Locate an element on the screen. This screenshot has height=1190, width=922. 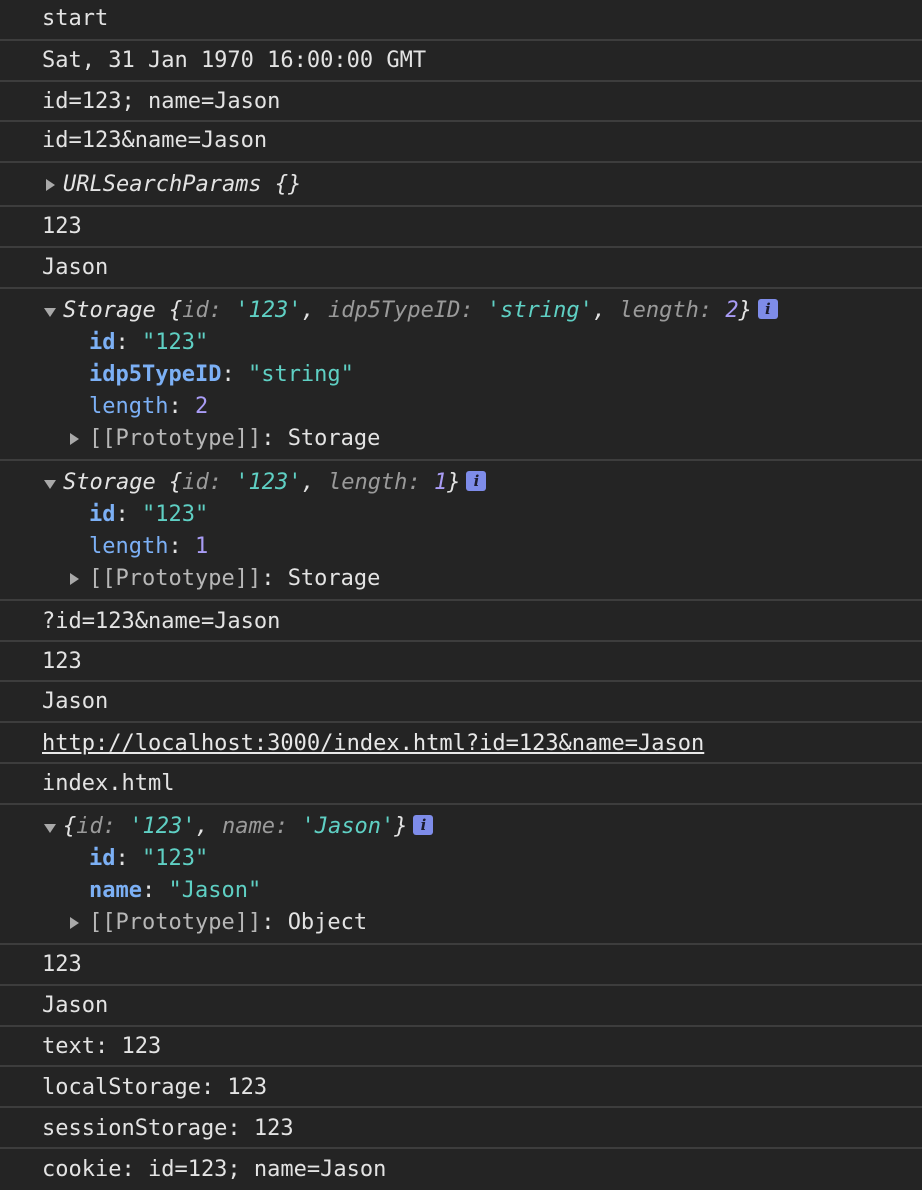
console-message: id=123&name=Jason is located at coordinates (461, 142).